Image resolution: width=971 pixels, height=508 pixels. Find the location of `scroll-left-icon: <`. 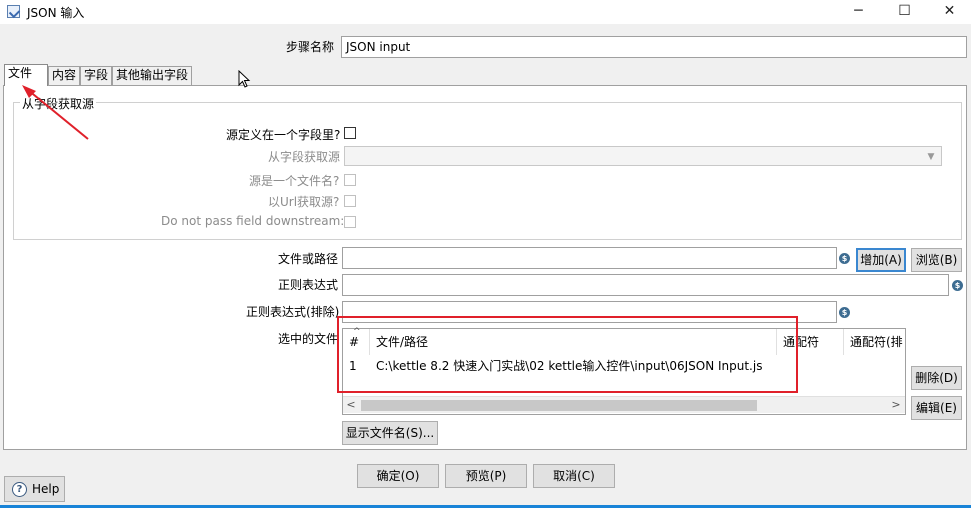

scroll-left-icon: < is located at coordinates (351, 405).